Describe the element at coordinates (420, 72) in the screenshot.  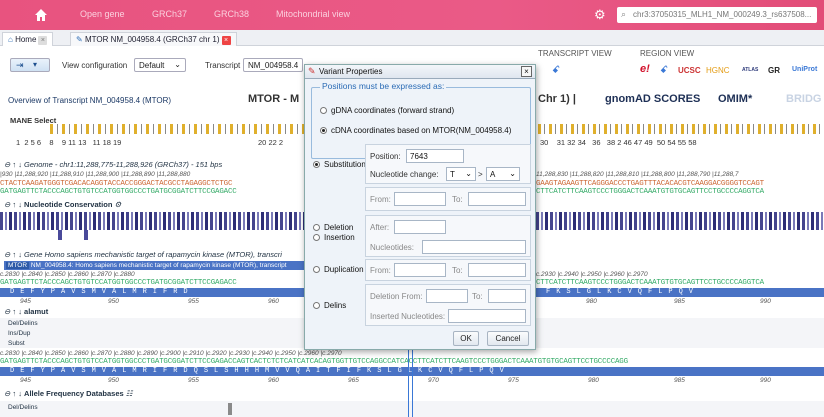
I see `dialog-titlebar: ✎ Variant Properties ×` at that location.